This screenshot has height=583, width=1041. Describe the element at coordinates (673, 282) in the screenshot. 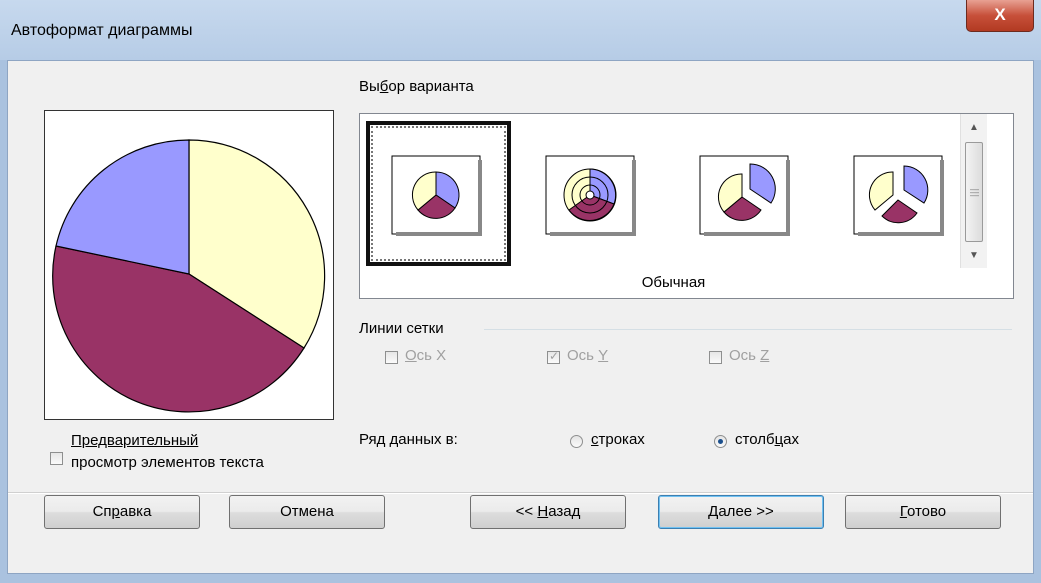

I see `variant-caption: Обычная` at that location.